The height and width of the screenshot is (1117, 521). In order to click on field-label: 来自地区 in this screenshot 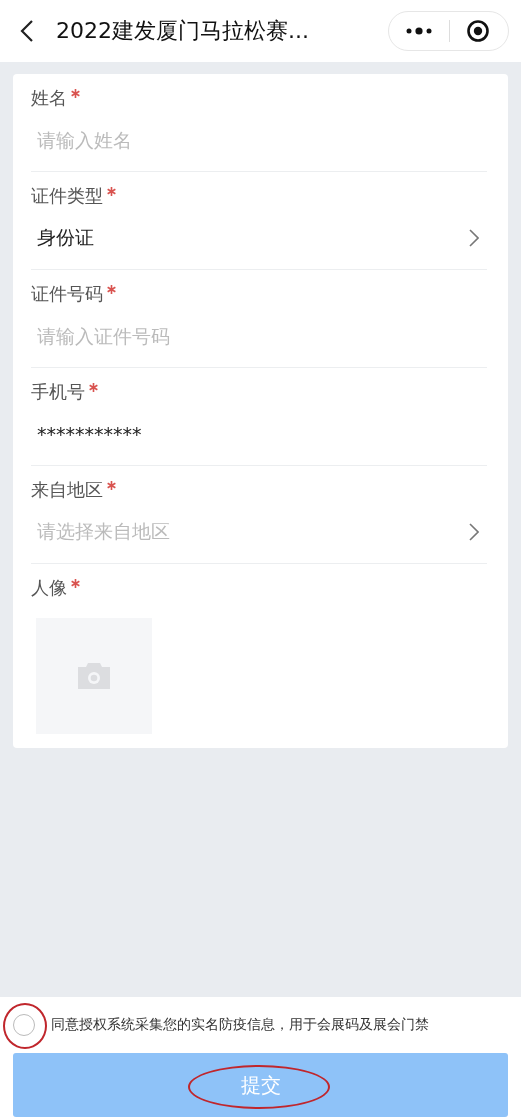, I will do `click(67, 490)`.